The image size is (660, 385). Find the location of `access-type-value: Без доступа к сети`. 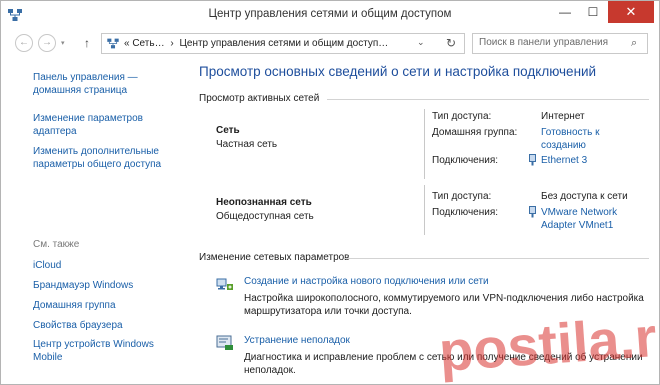

access-type-value: Без доступа к сети is located at coordinates (584, 196).